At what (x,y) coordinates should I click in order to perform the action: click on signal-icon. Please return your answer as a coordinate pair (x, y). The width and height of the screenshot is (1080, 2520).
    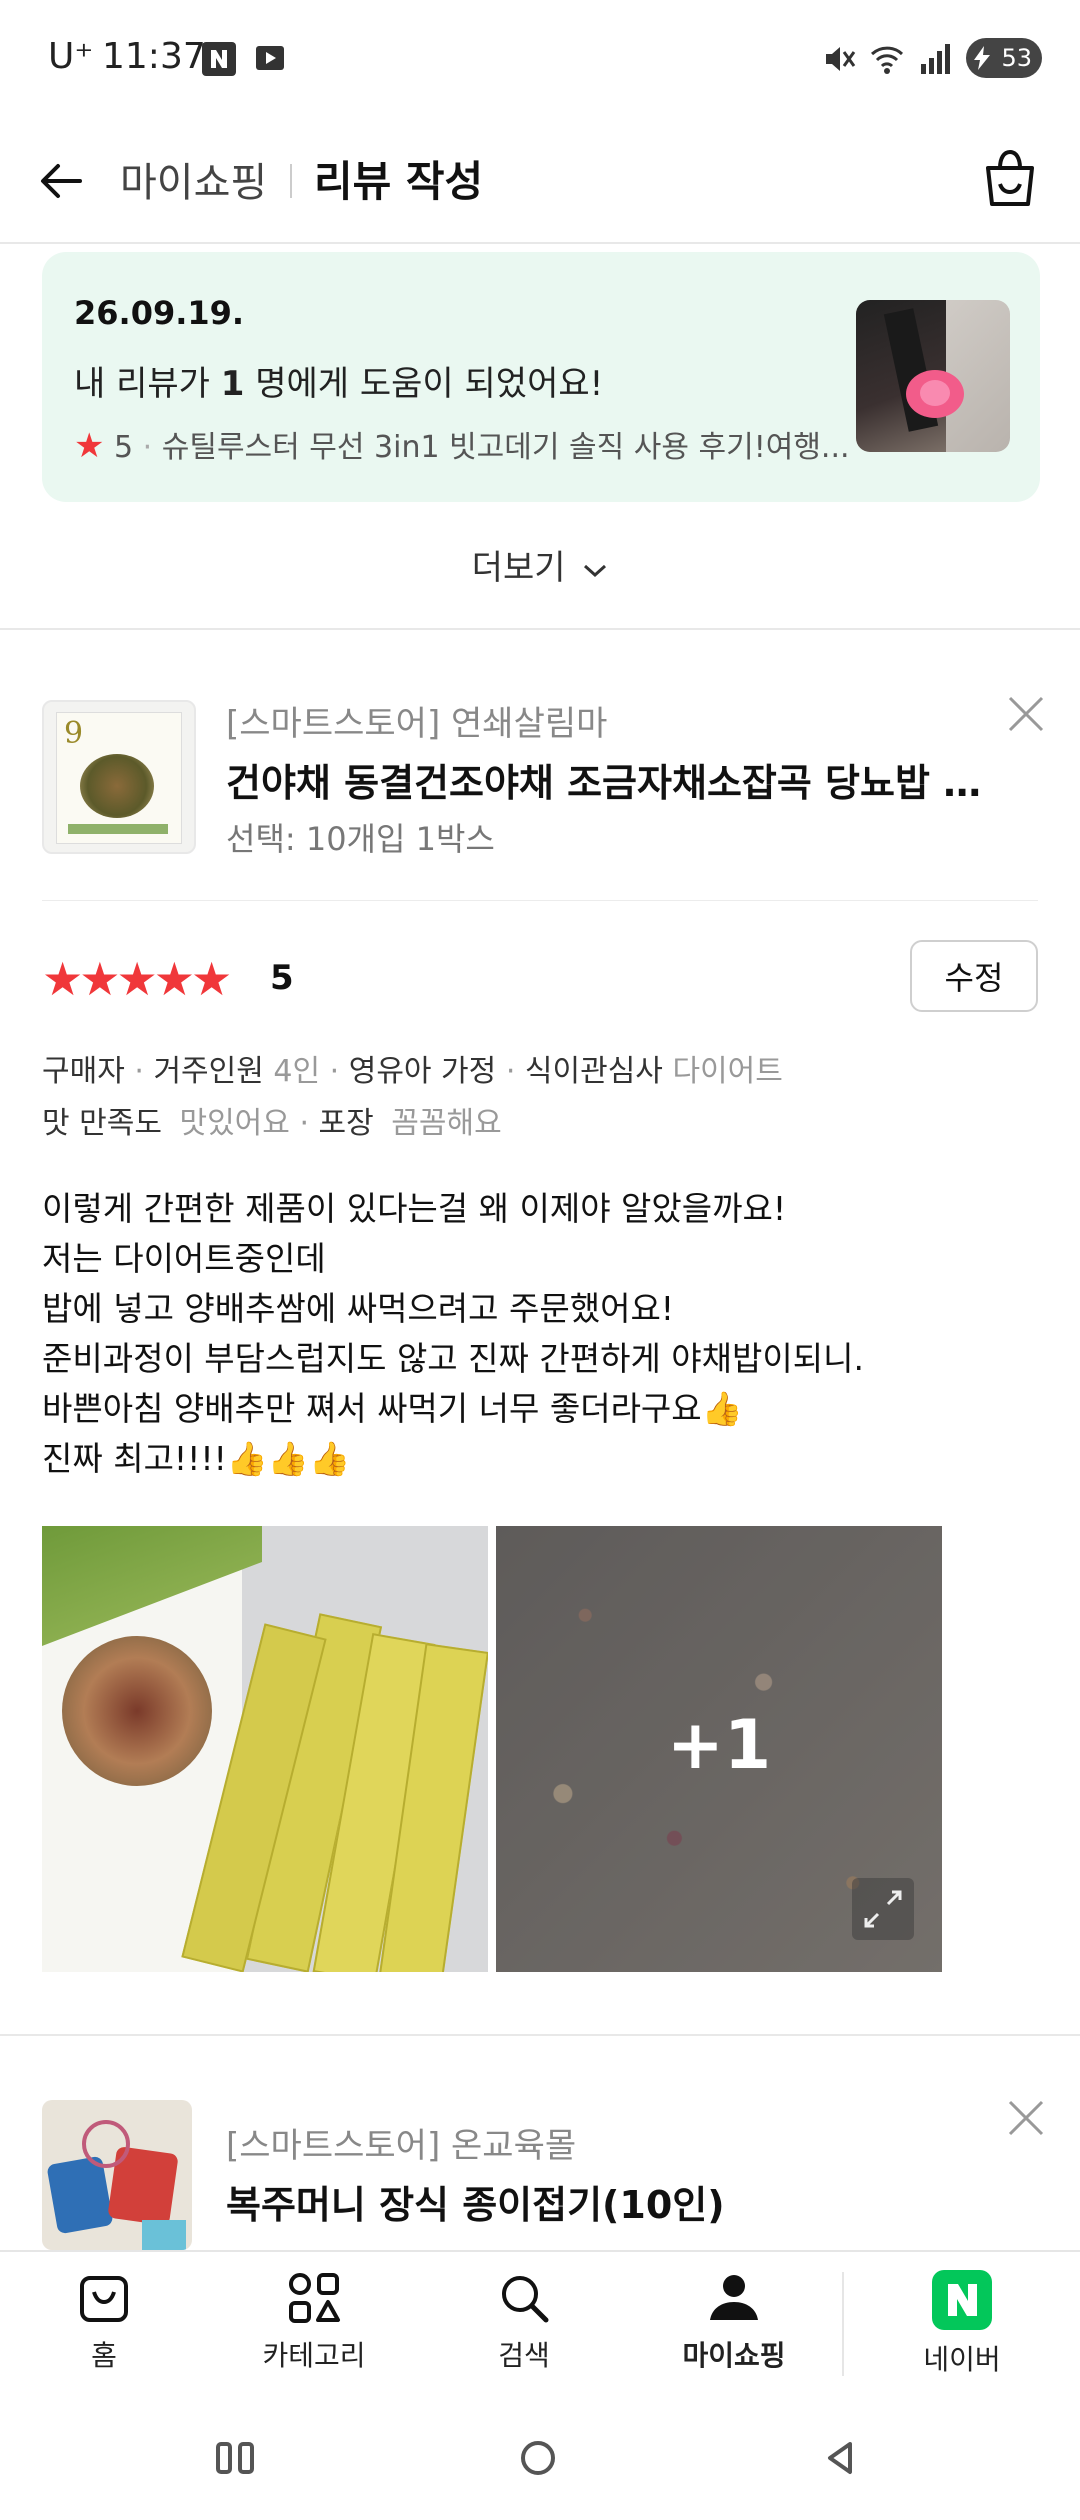
    Looking at the image, I should click on (935, 59).